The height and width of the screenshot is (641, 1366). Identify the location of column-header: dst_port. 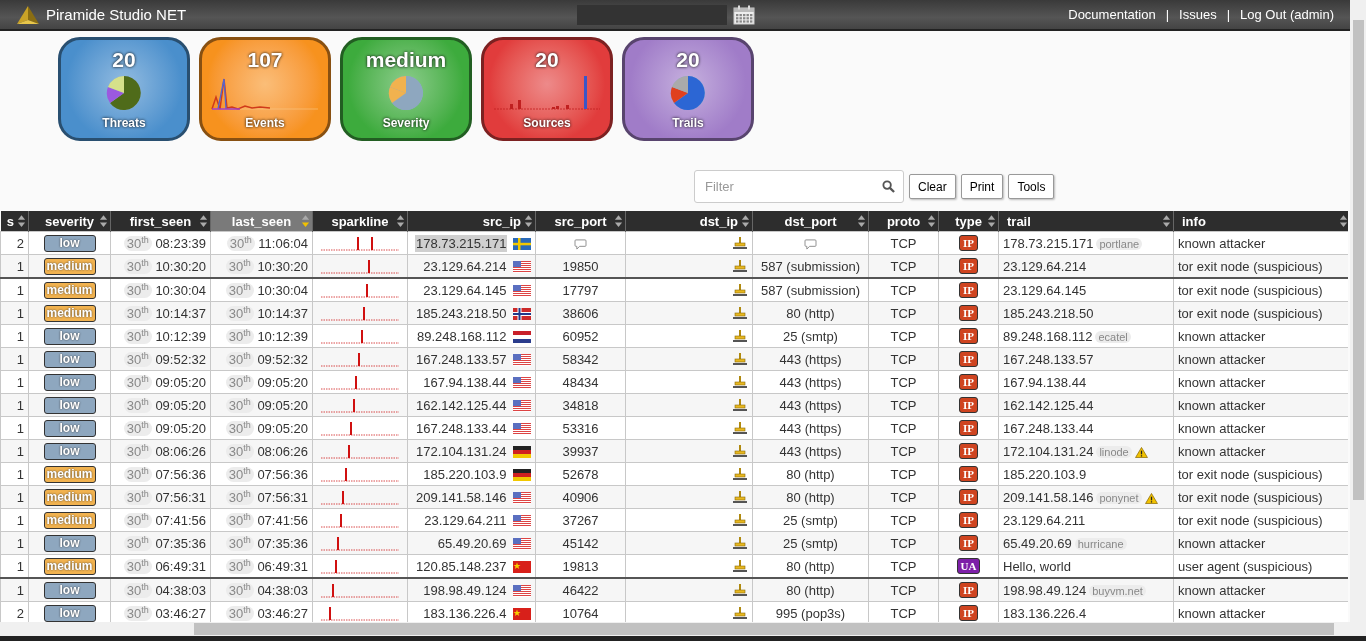
(810, 221).